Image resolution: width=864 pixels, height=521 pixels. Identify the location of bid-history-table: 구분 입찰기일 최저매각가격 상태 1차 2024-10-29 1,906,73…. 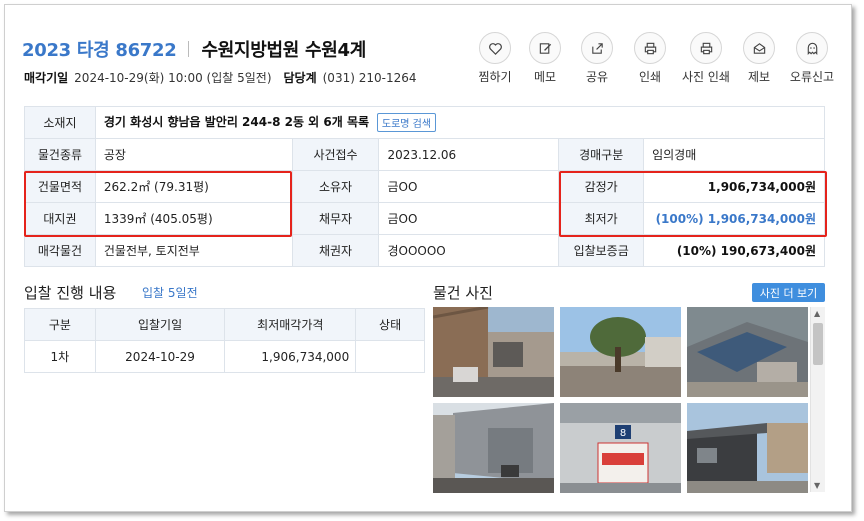
(224, 340).